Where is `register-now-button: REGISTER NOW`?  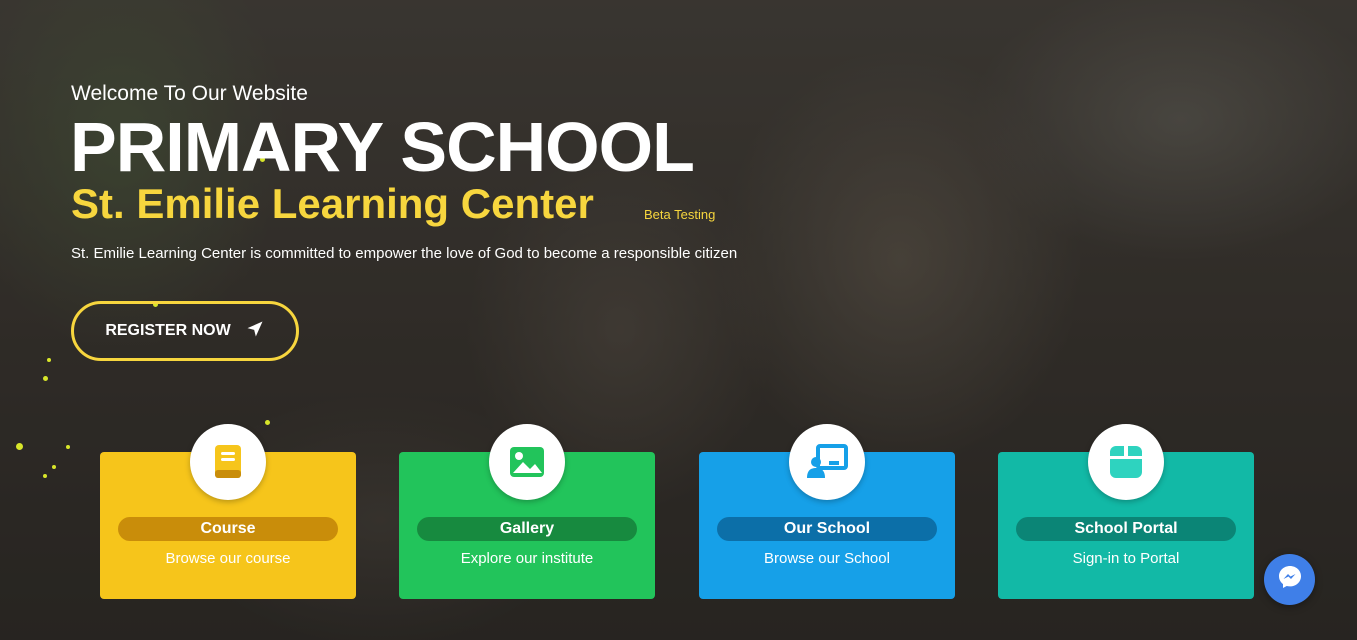
register-now-button: REGISTER NOW is located at coordinates (185, 331).